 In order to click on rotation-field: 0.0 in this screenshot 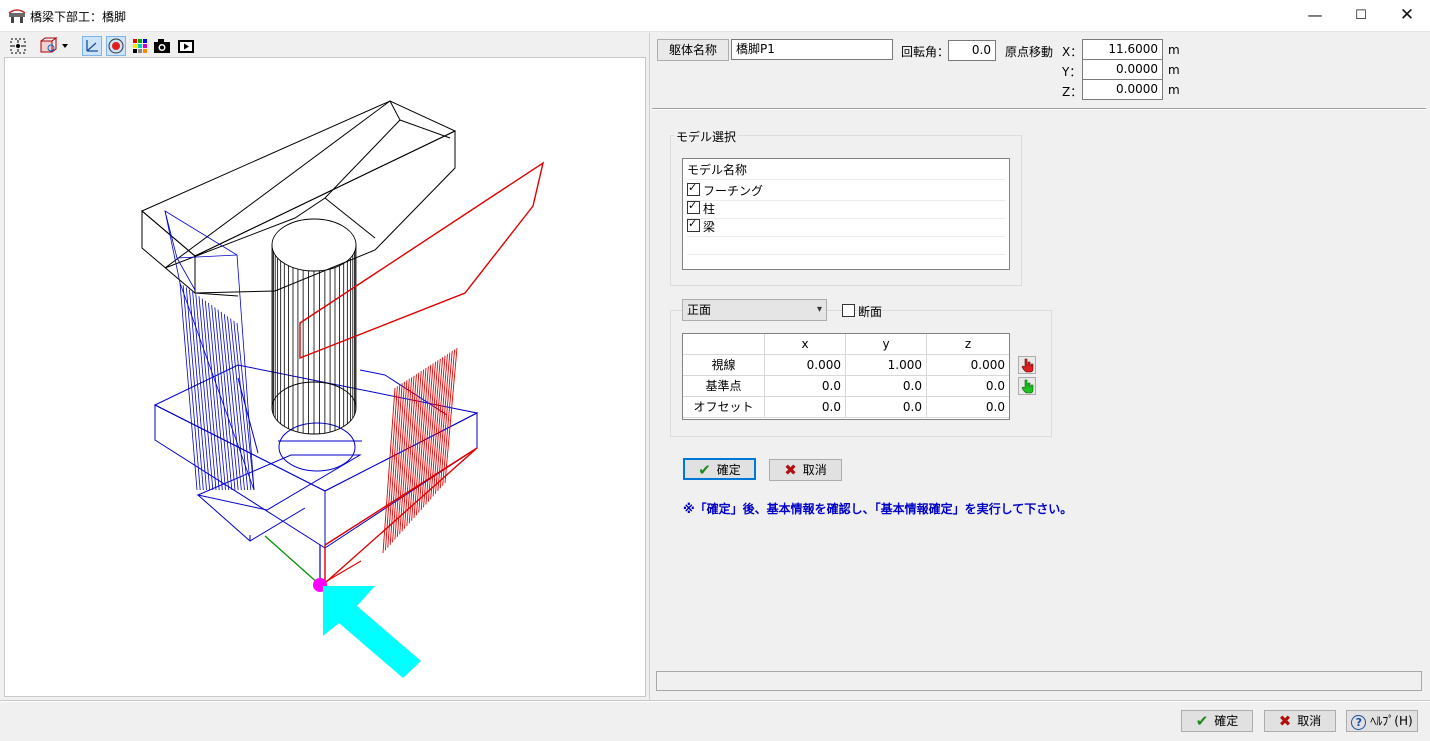, I will do `click(972, 50)`.